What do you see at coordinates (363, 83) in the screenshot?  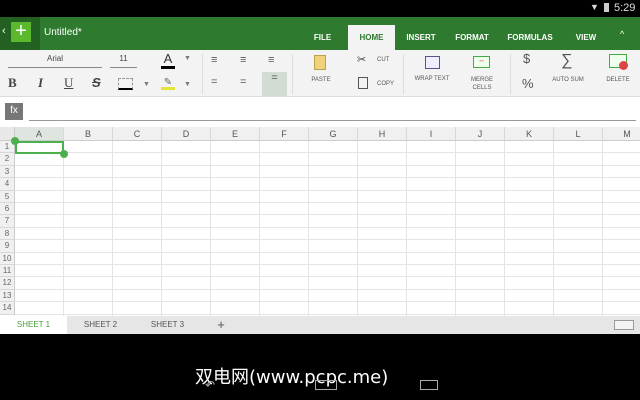 I see `copy-icon` at bounding box center [363, 83].